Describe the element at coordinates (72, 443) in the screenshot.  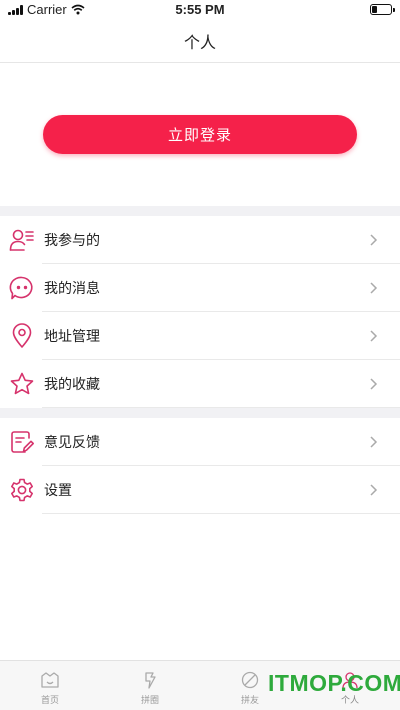
I see `menu-label-feedback: 意见反馈` at that location.